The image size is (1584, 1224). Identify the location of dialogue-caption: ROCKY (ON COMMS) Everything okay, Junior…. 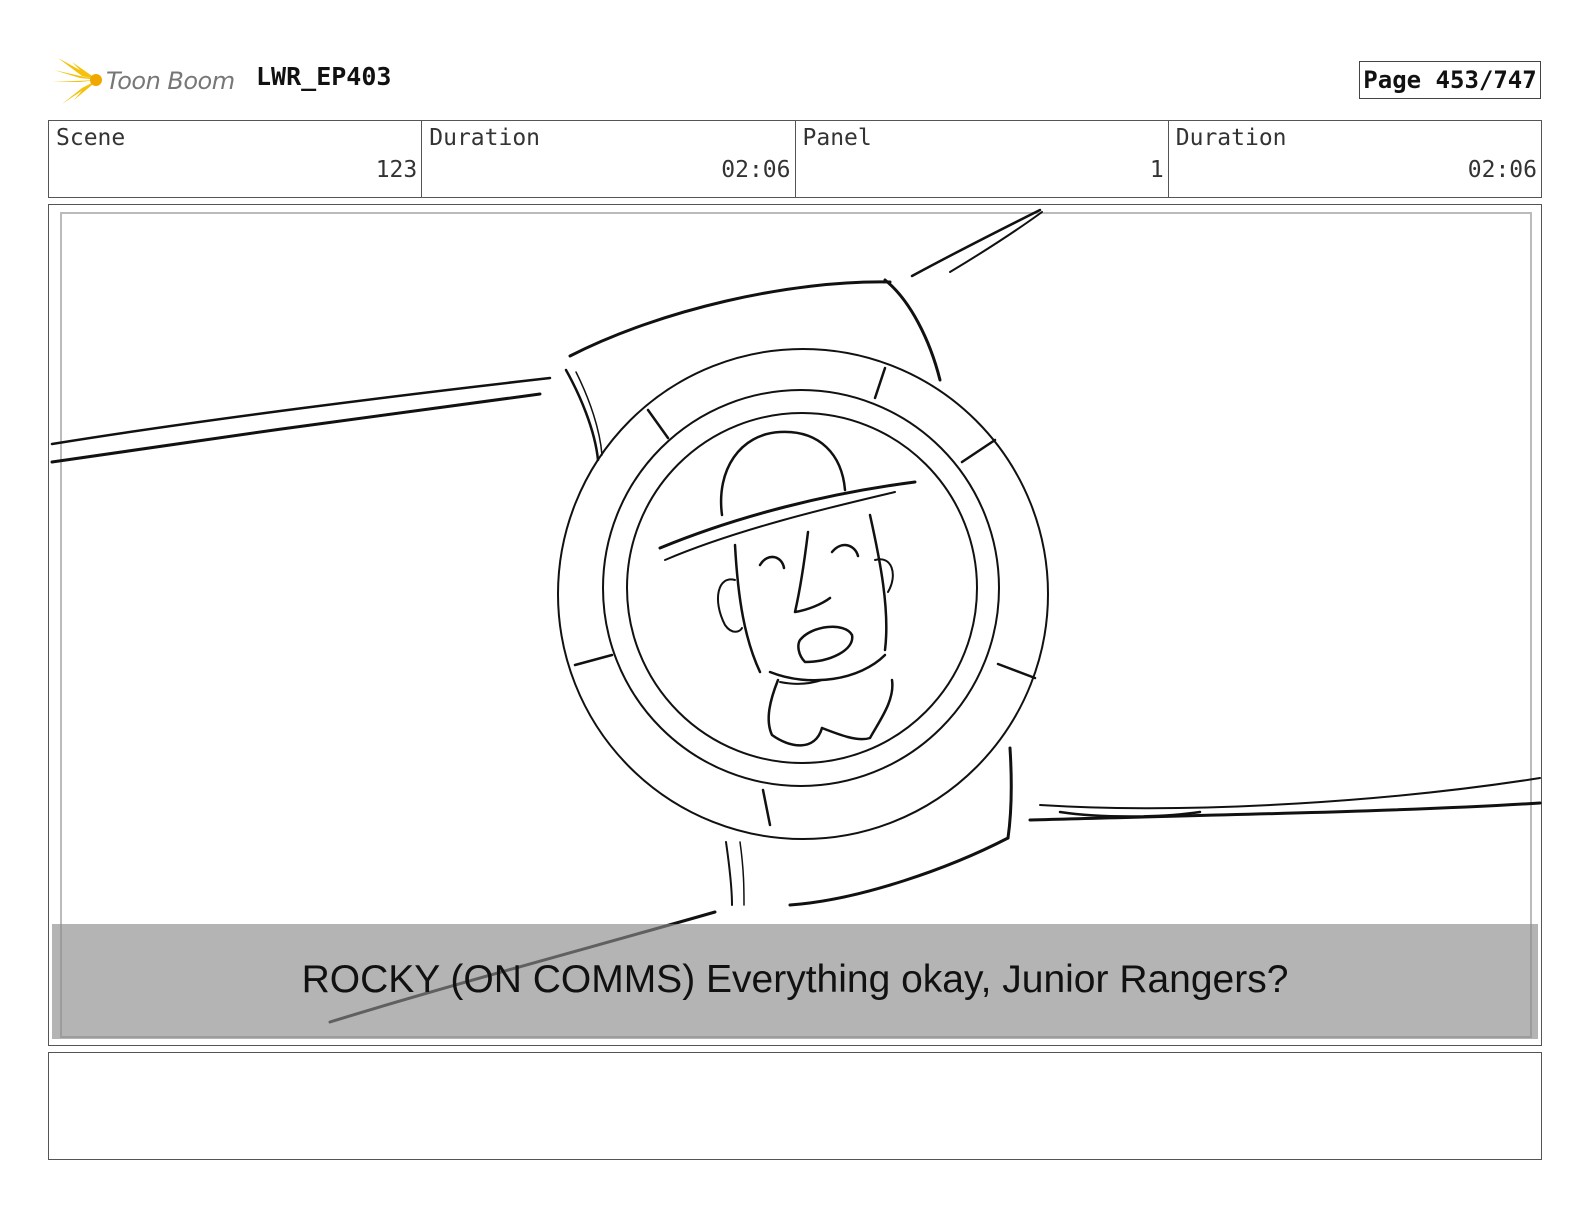
(795, 979).